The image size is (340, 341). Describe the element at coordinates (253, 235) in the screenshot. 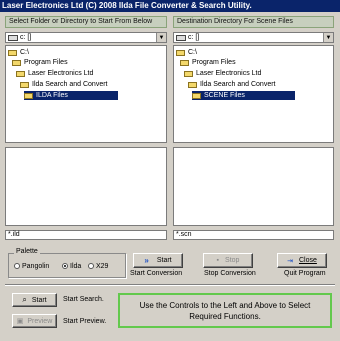

I see `destination-mask-input: *.scn` at that location.